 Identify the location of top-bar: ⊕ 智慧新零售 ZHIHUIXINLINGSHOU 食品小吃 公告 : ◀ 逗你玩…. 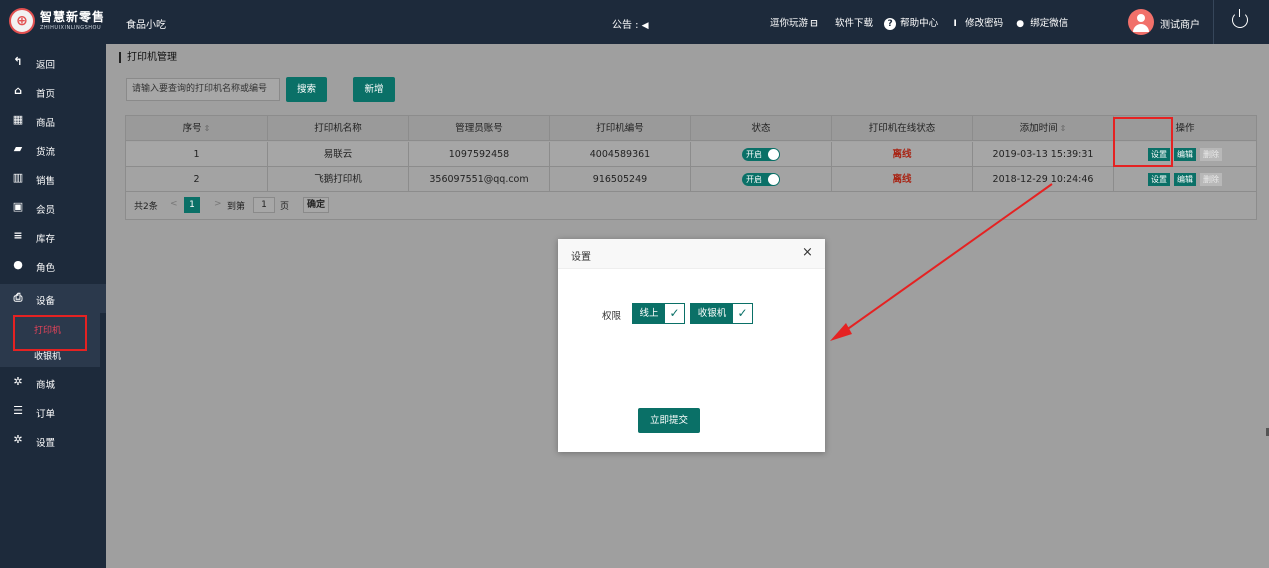
(634, 22).